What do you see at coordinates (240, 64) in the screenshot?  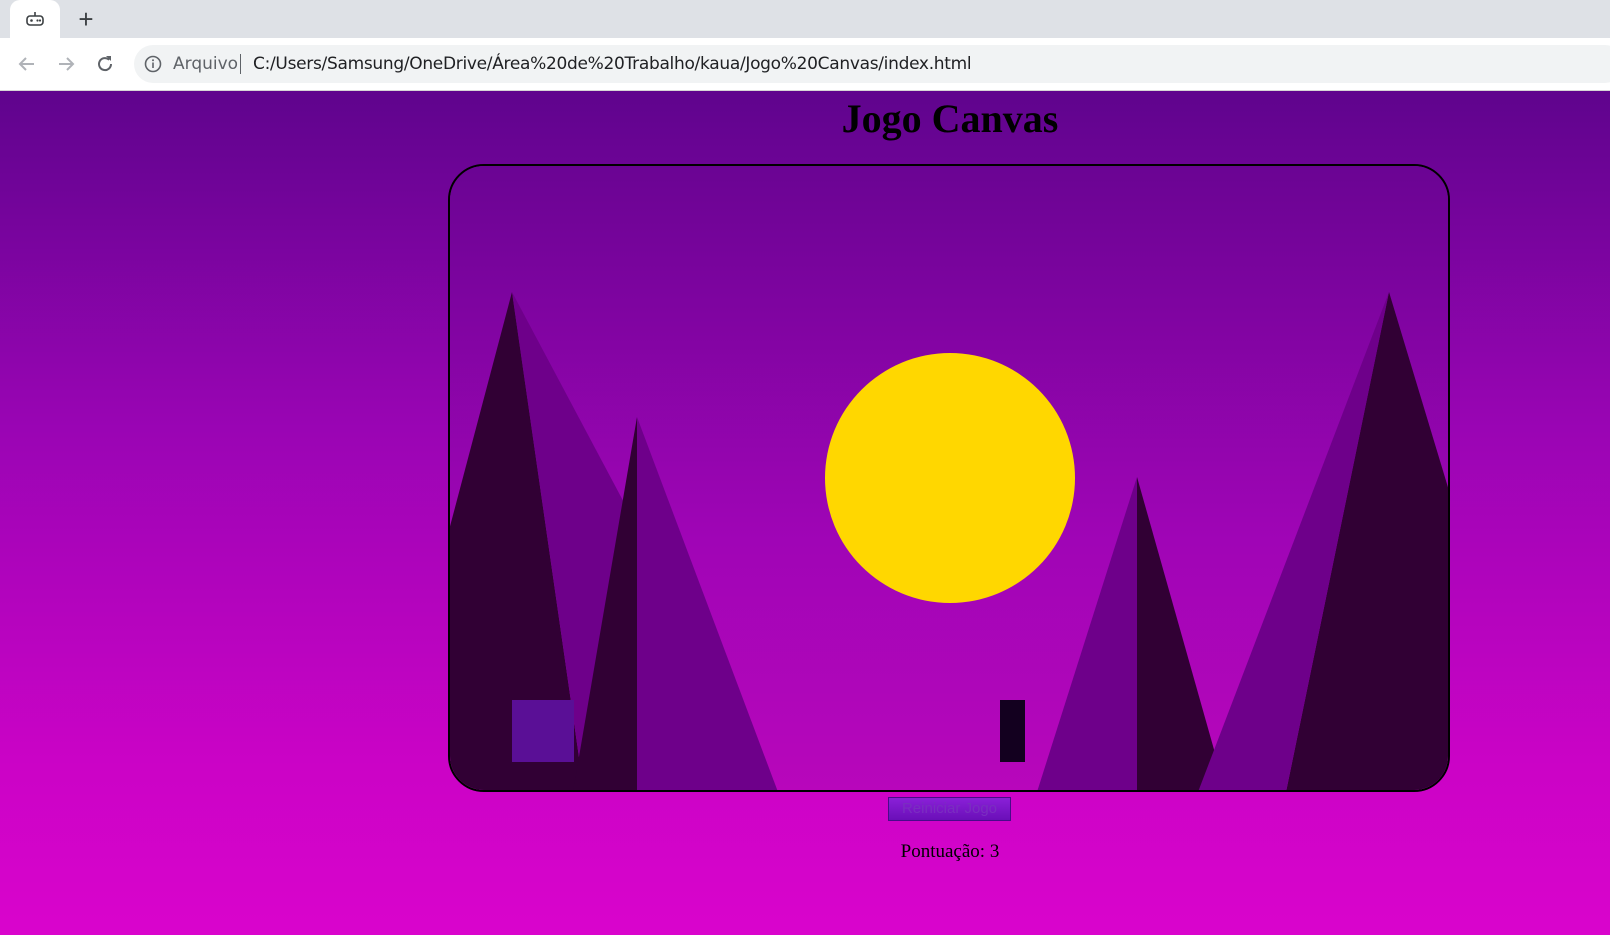 I see `address-separator` at bounding box center [240, 64].